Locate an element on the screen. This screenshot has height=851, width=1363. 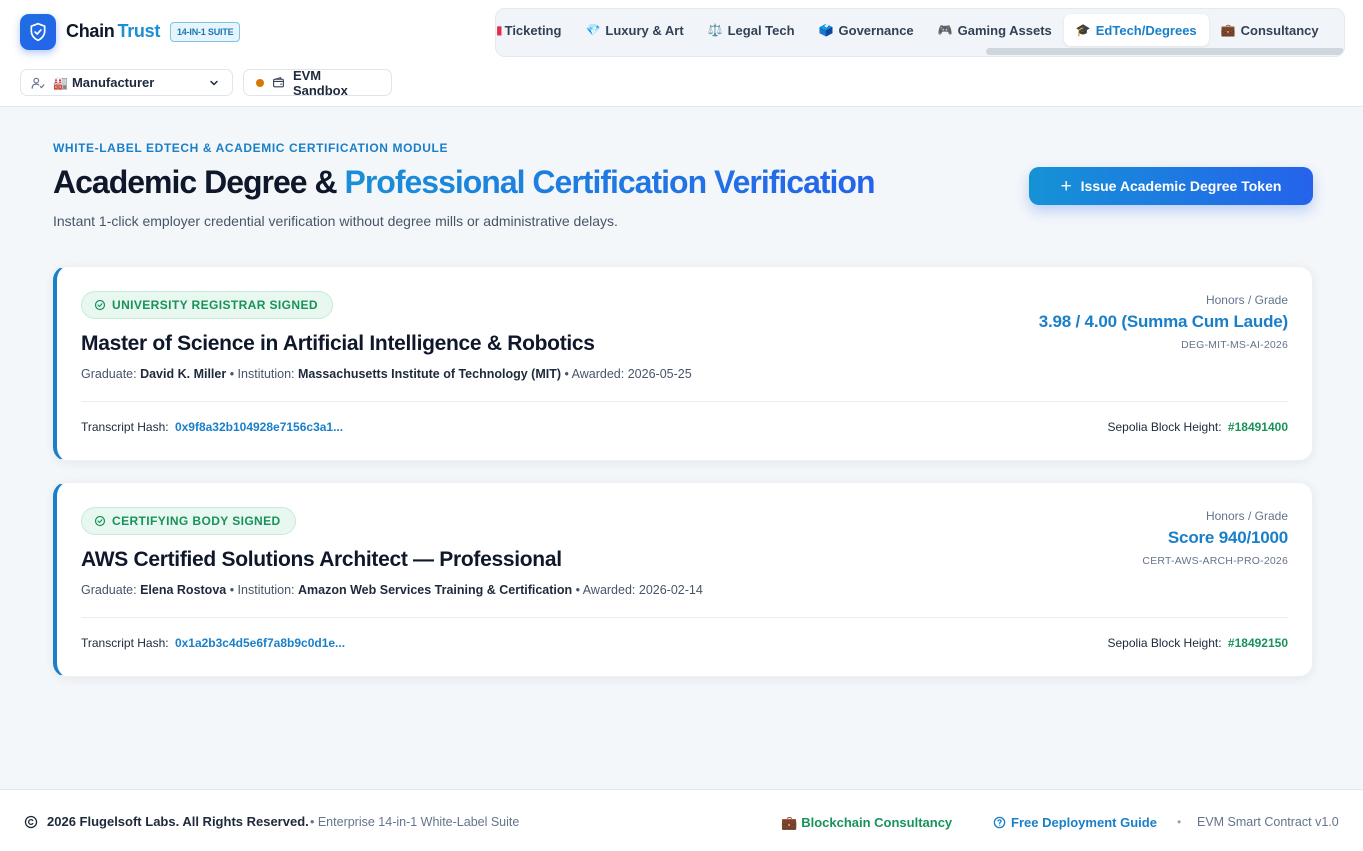
wallet-icon is located at coordinates (278, 82).